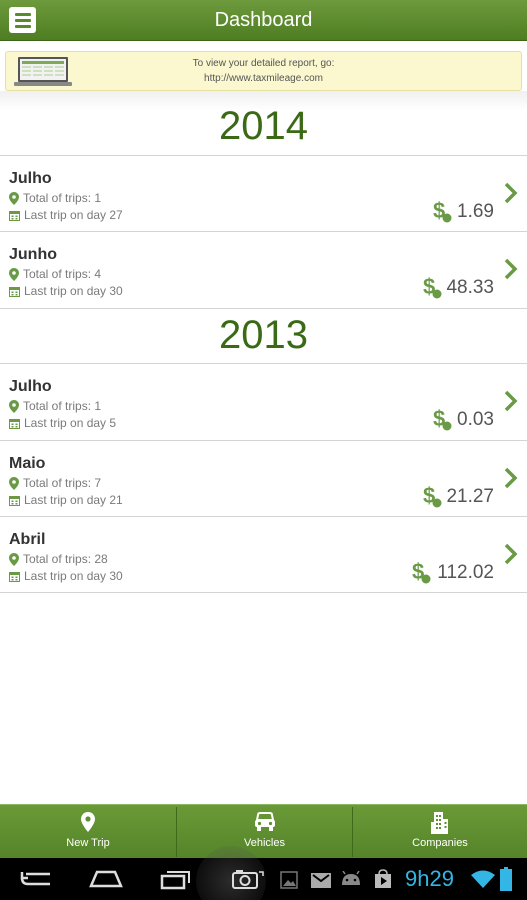 This screenshot has width=527, height=900. I want to click on page-title: Dashboard, so click(263, 20).